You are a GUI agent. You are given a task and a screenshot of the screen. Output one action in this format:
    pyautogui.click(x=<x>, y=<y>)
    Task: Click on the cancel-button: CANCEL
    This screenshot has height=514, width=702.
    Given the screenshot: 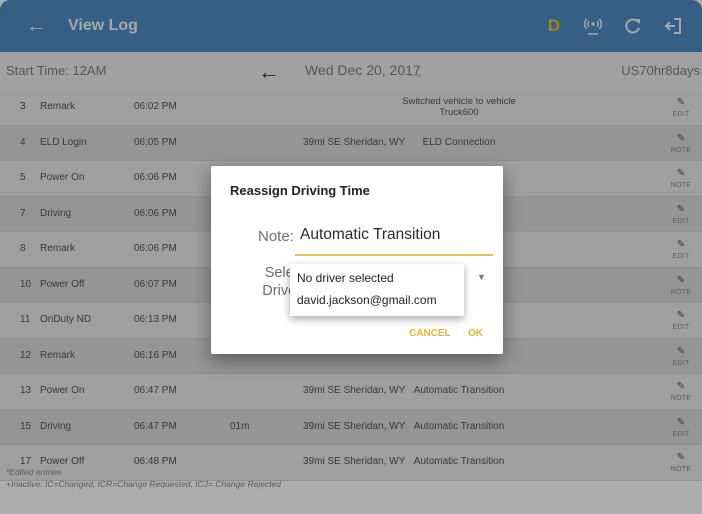 What is the action you would take?
    pyautogui.click(x=430, y=333)
    